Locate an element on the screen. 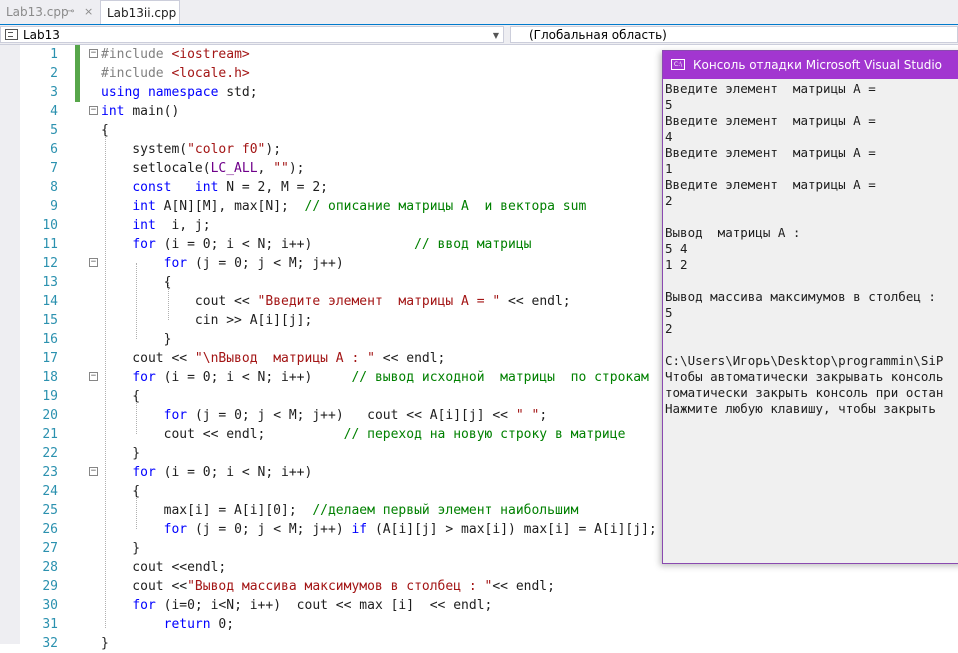 The height and width of the screenshot is (653, 958). console-line: томатически закрыть консоль при остан is located at coordinates (804, 392).